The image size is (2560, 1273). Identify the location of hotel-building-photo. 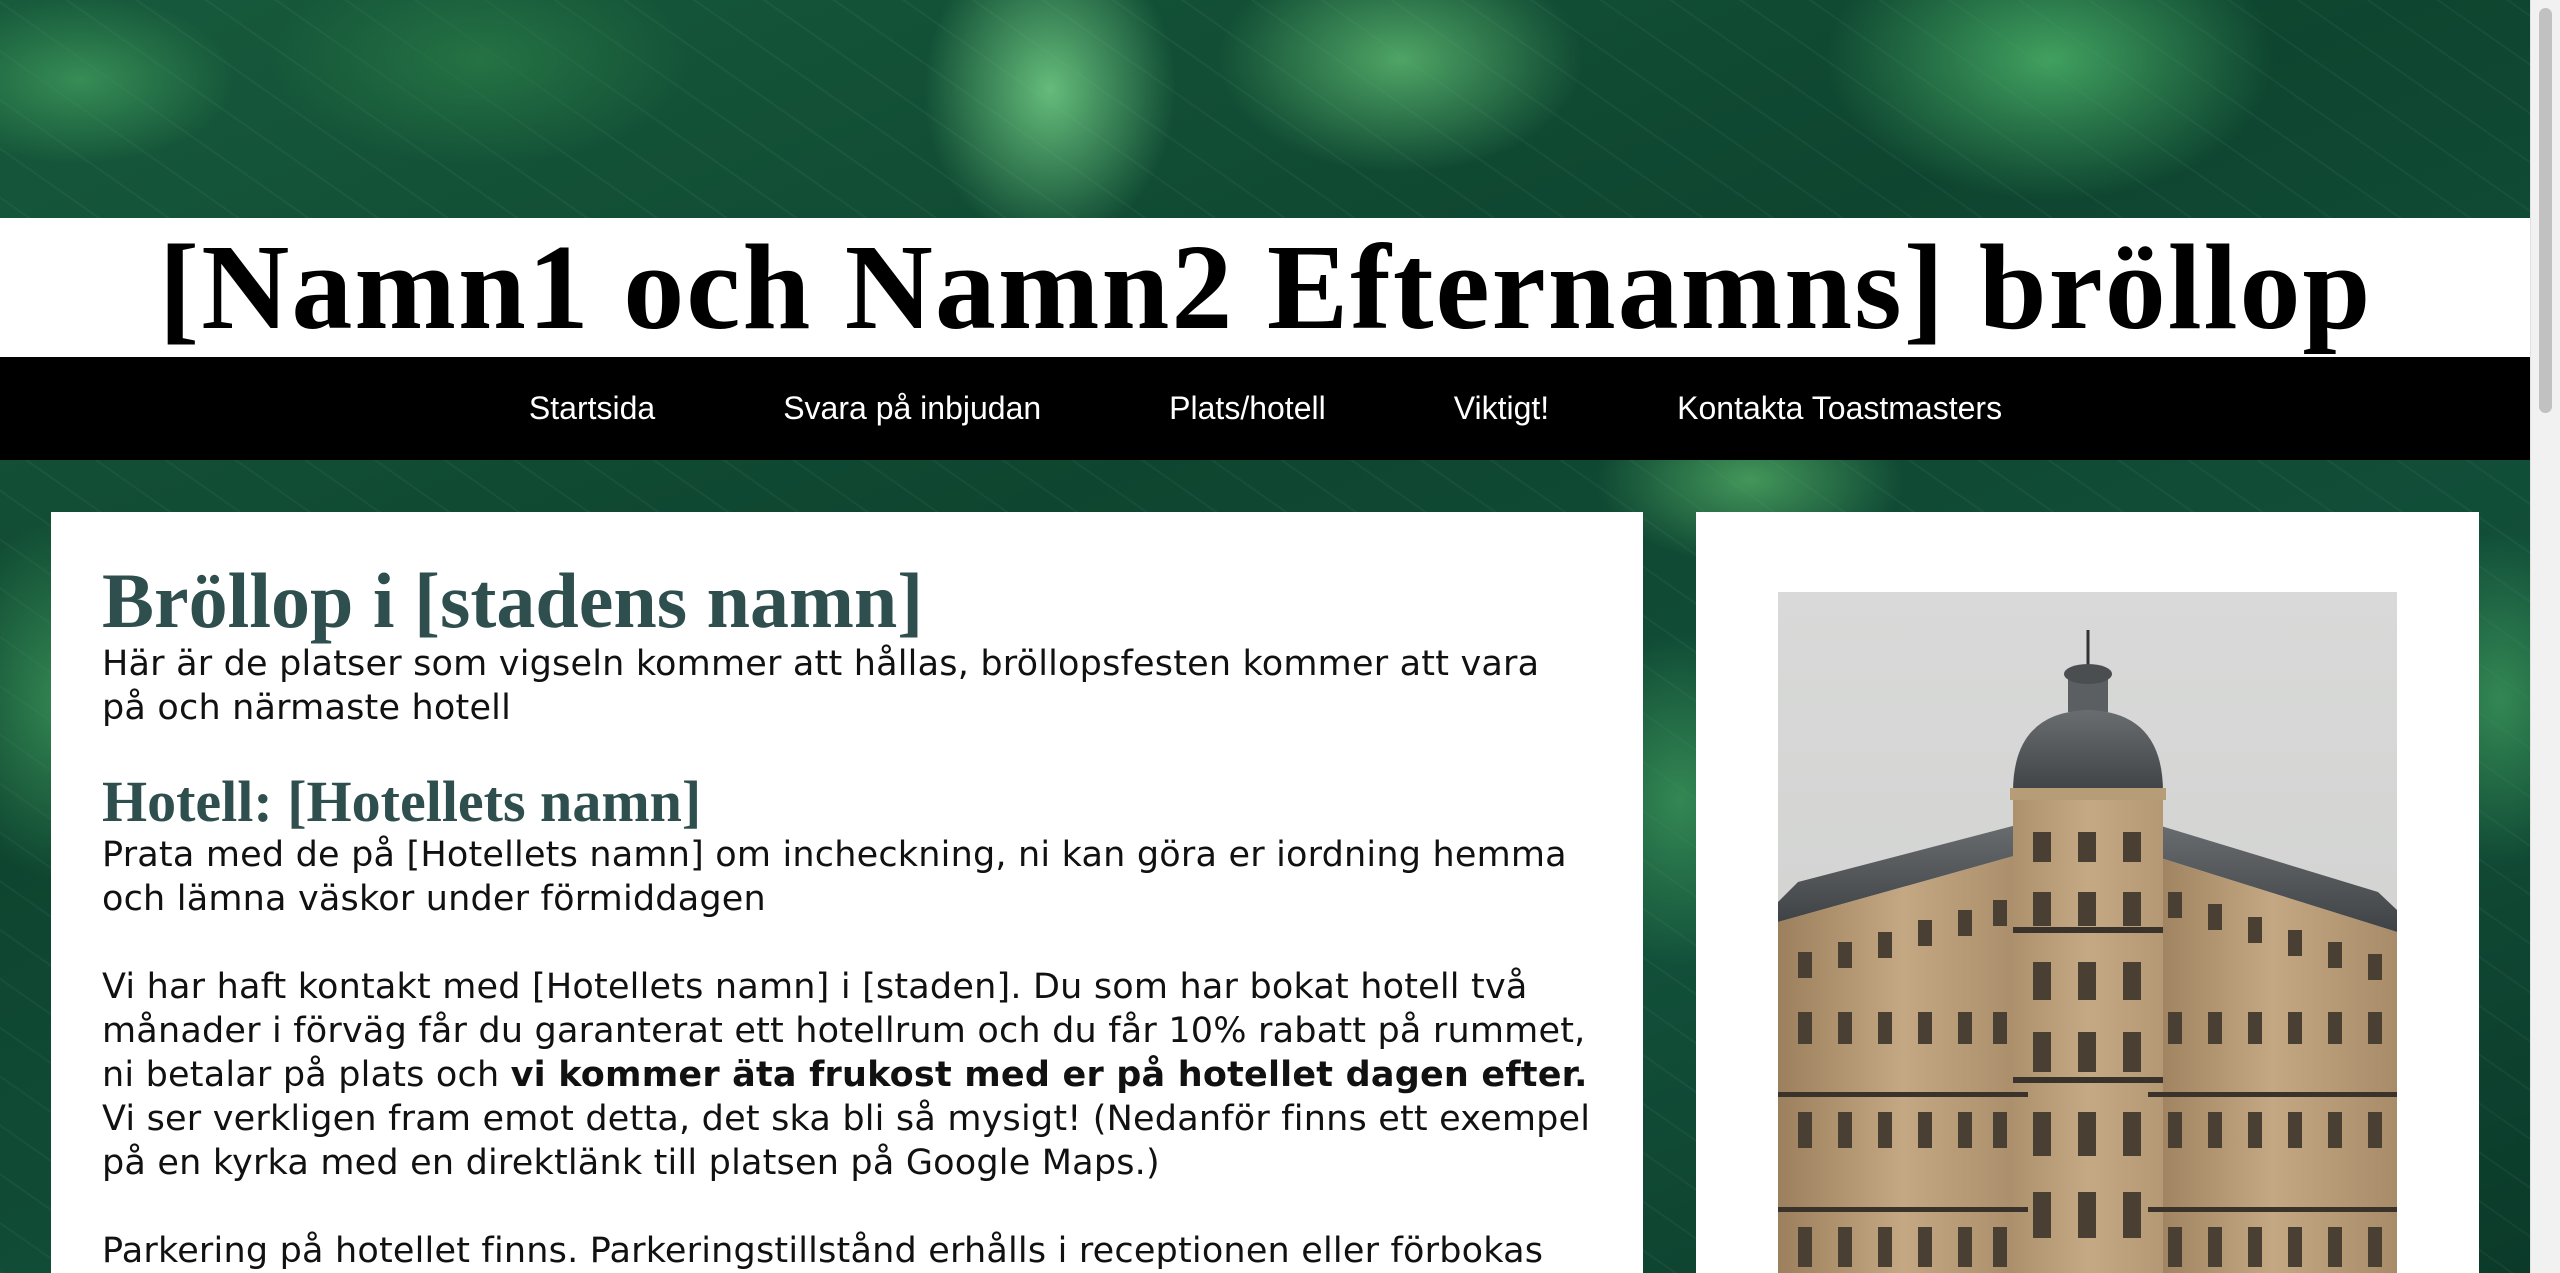
(2087, 932).